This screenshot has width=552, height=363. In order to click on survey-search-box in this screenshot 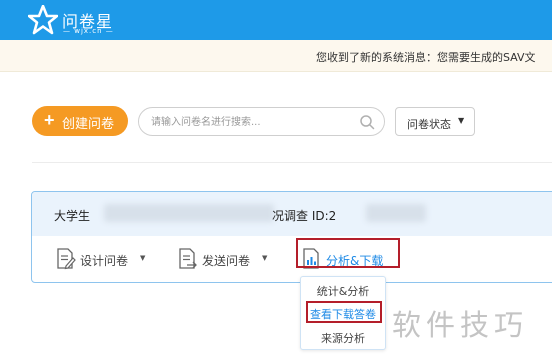, I will do `click(261, 121)`.